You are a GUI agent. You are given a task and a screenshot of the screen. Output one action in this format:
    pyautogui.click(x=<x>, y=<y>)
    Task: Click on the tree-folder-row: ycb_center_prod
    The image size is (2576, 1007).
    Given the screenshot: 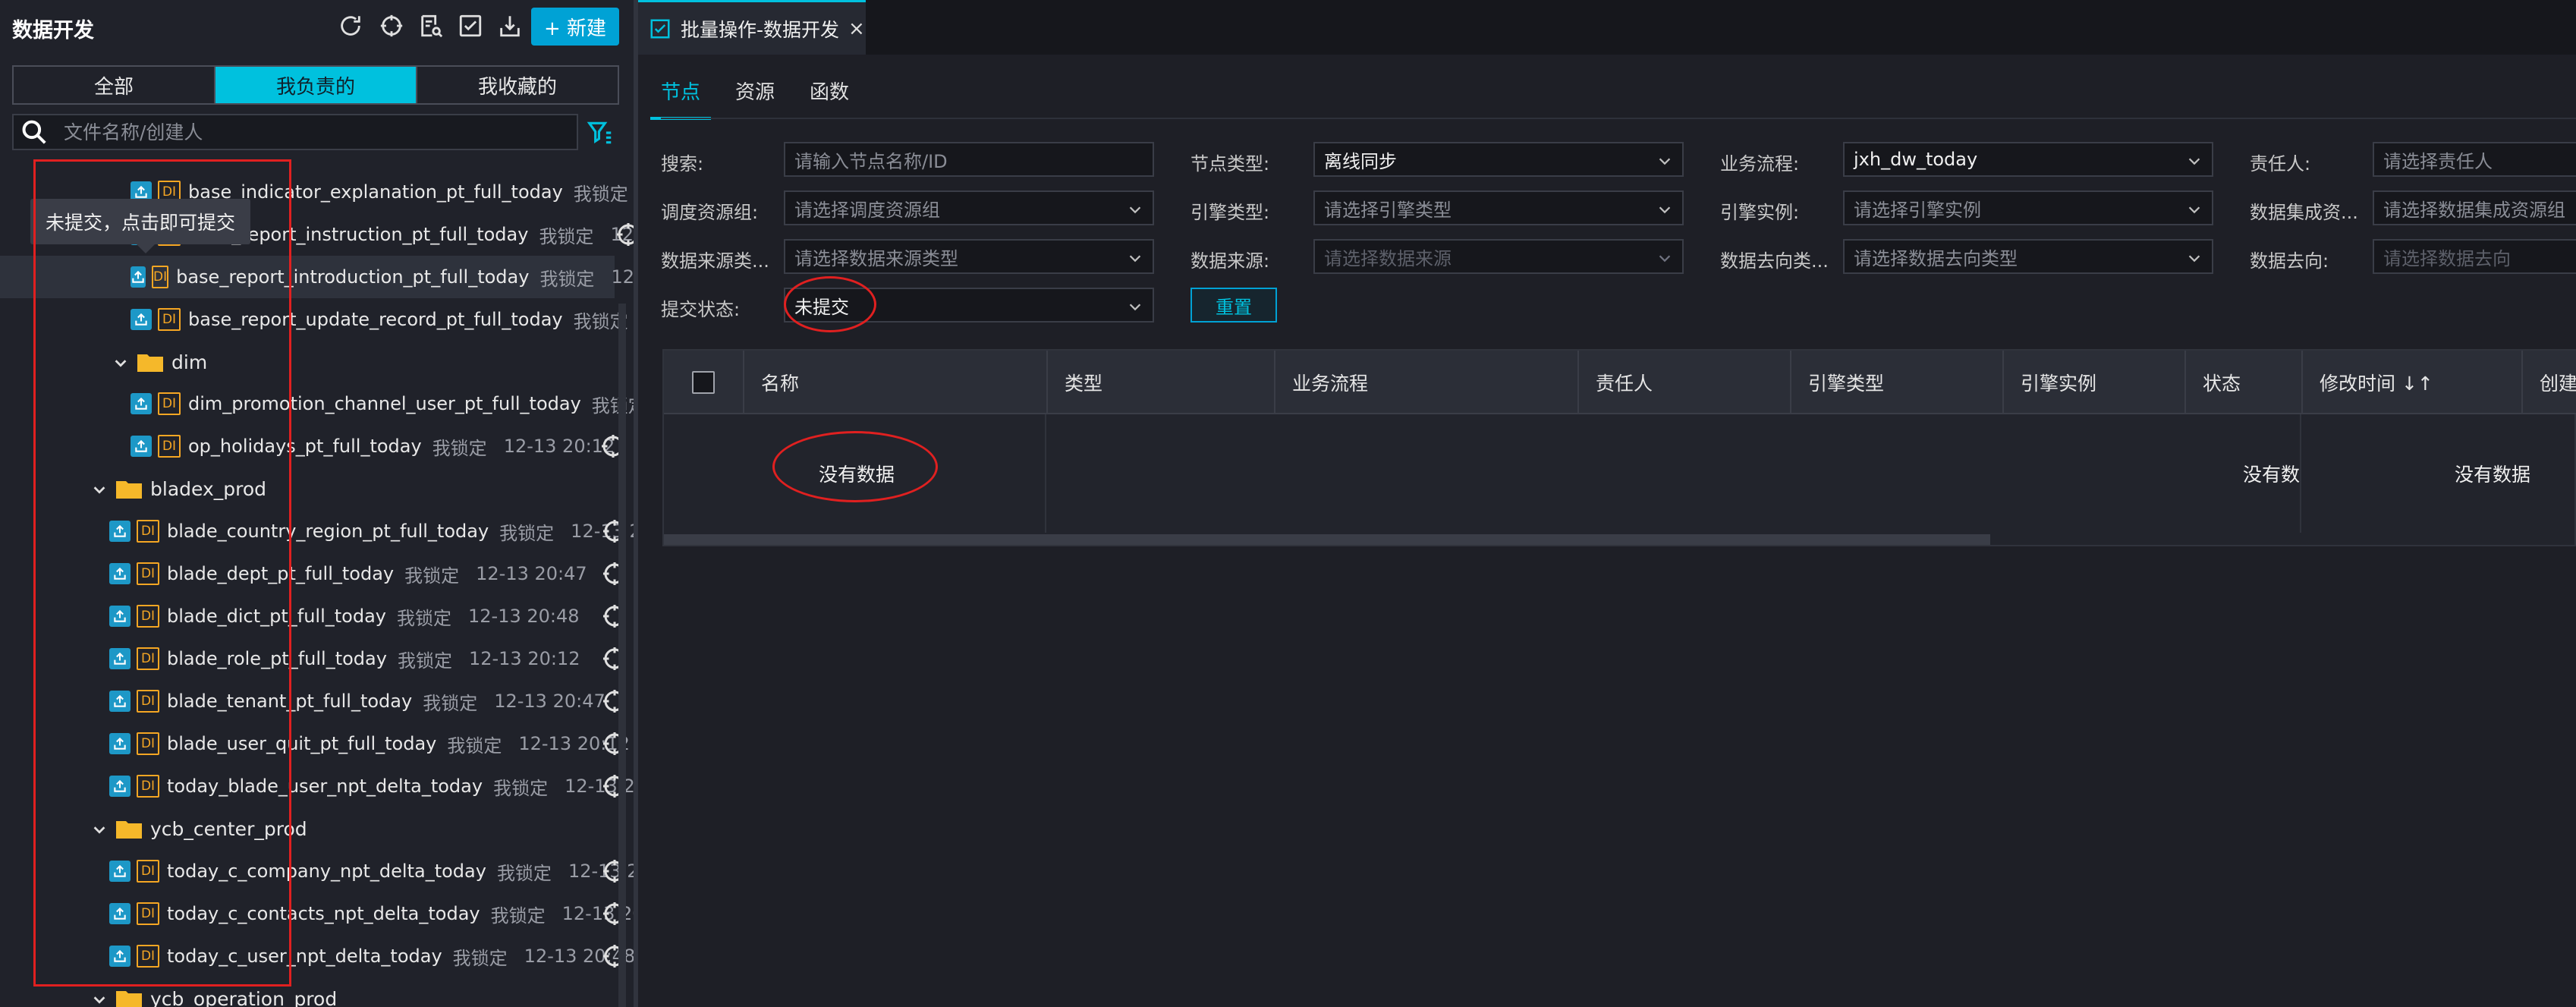 What is the action you would take?
    pyautogui.click(x=199, y=828)
    